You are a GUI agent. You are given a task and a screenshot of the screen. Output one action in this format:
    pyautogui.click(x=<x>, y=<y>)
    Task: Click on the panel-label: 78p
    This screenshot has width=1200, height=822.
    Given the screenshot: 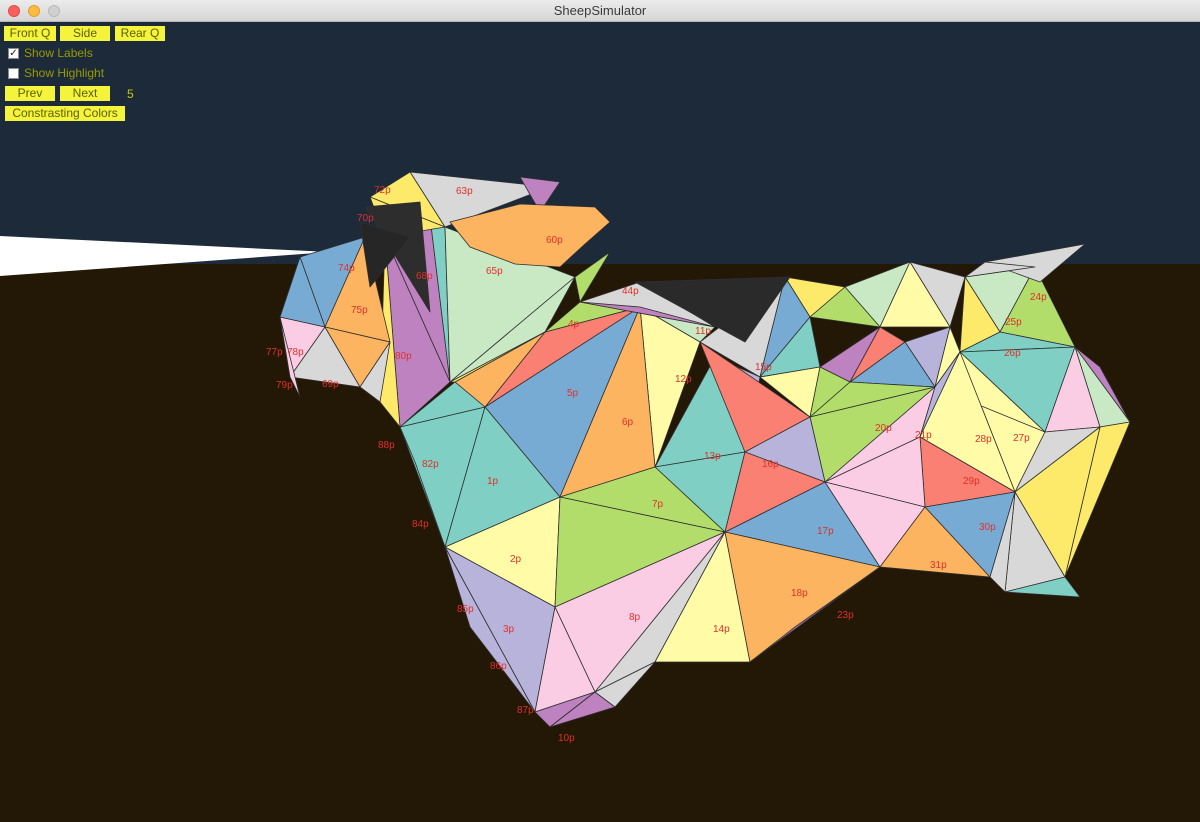 What is the action you would take?
    pyautogui.click(x=295, y=352)
    